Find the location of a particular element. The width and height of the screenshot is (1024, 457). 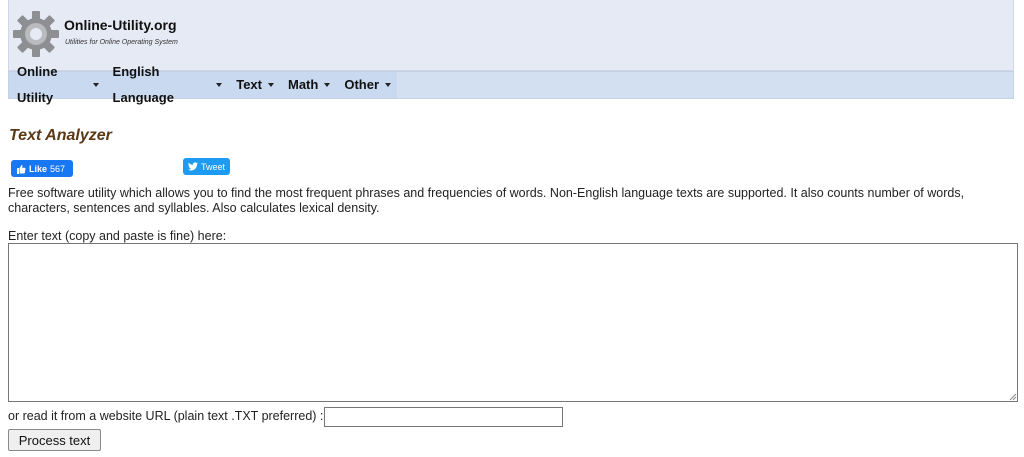

nav-item-math: Math is located at coordinates (308, 85).